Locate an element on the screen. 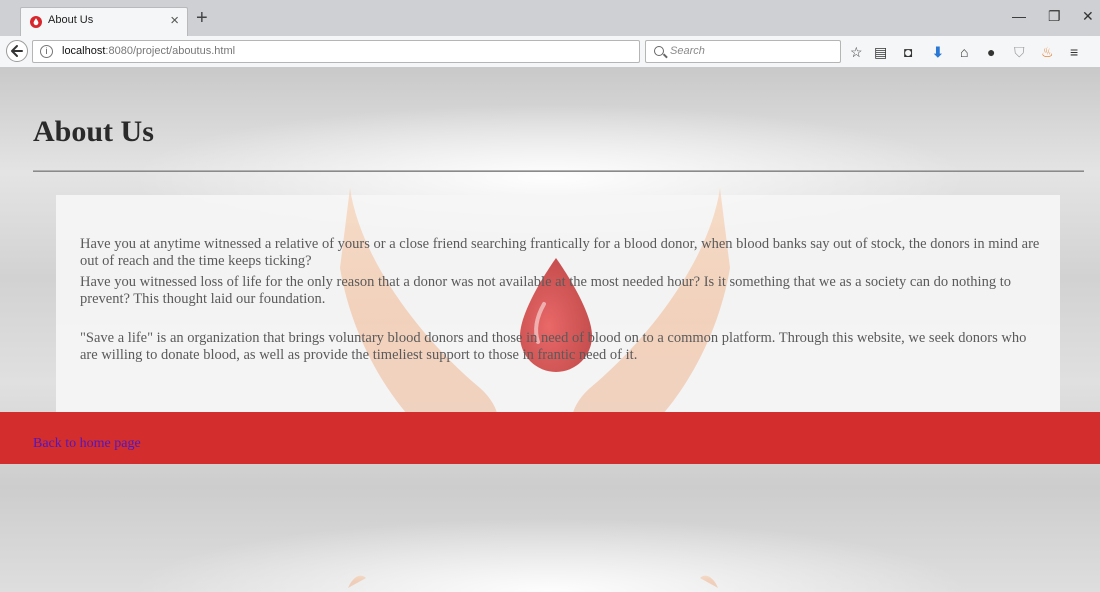  close-window-icon: ✕ is located at coordinates (1088, 16).